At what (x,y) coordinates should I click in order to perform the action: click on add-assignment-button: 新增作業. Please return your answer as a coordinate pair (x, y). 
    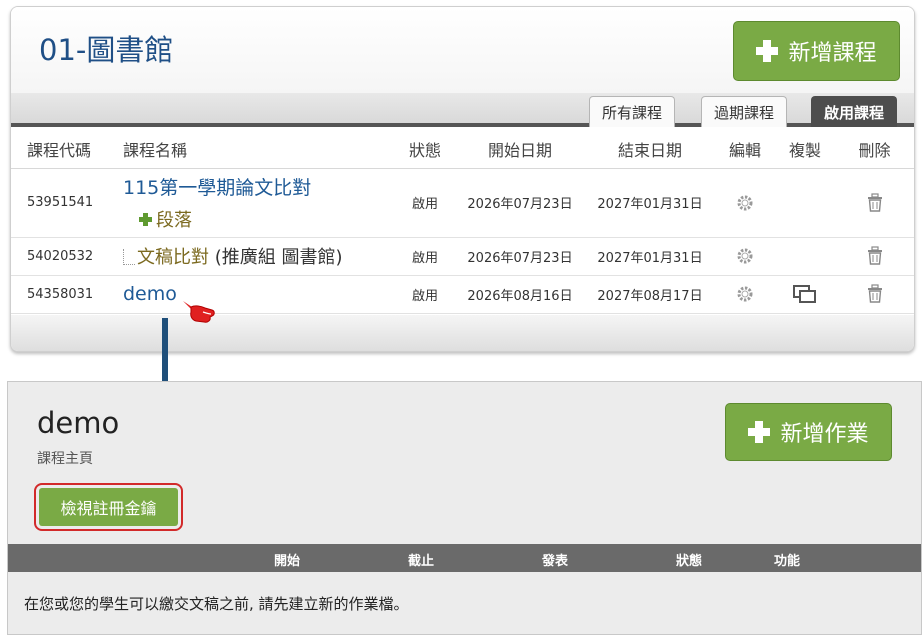
    Looking at the image, I should click on (808, 432).